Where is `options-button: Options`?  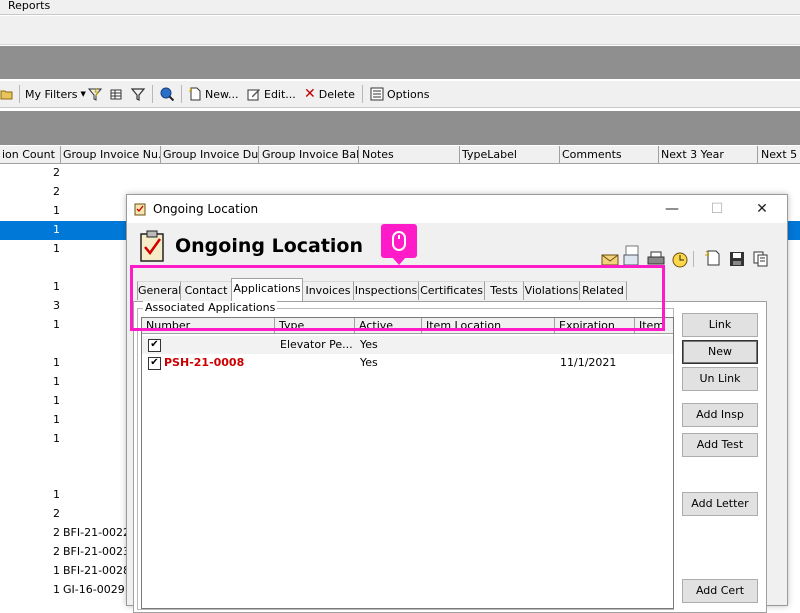 options-button: Options is located at coordinates (399, 94).